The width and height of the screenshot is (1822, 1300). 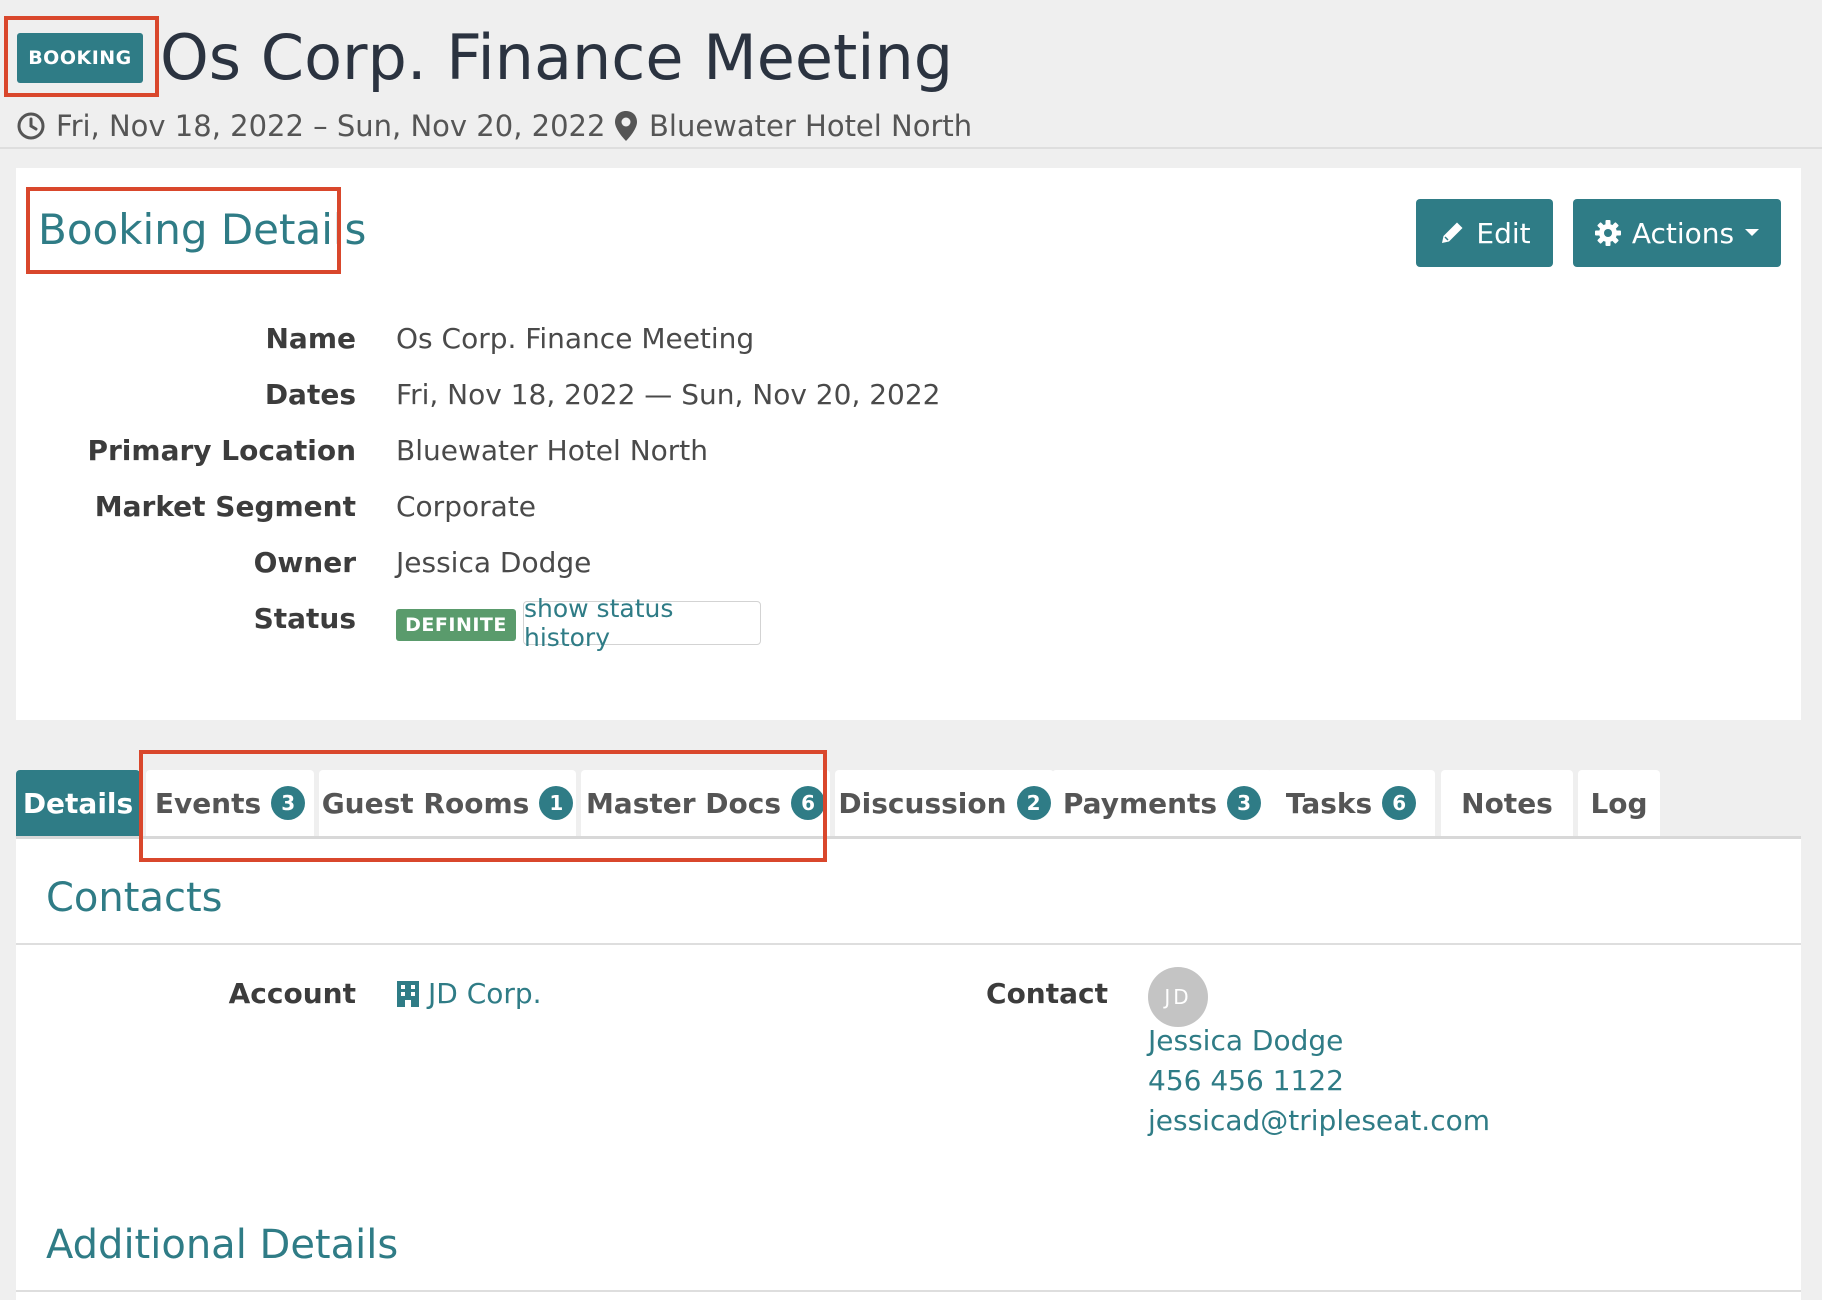 I want to click on edit-label: Edit, so click(x=1503, y=233).